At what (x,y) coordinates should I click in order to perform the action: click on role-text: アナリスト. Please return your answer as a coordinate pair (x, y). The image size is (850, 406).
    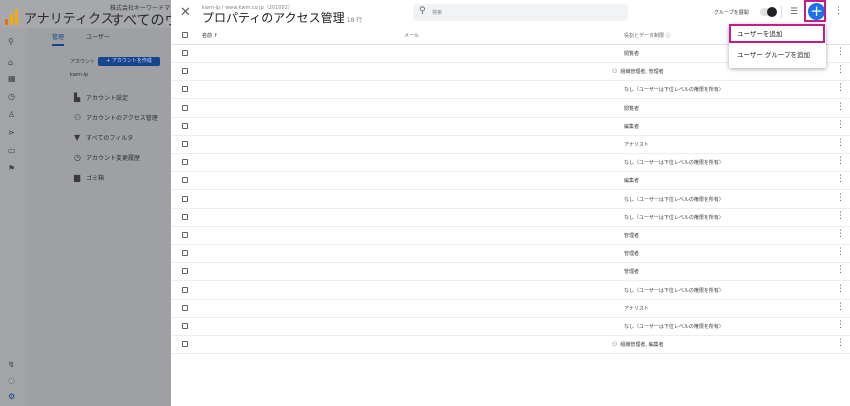
    Looking at the image, I should click on (636, 145).